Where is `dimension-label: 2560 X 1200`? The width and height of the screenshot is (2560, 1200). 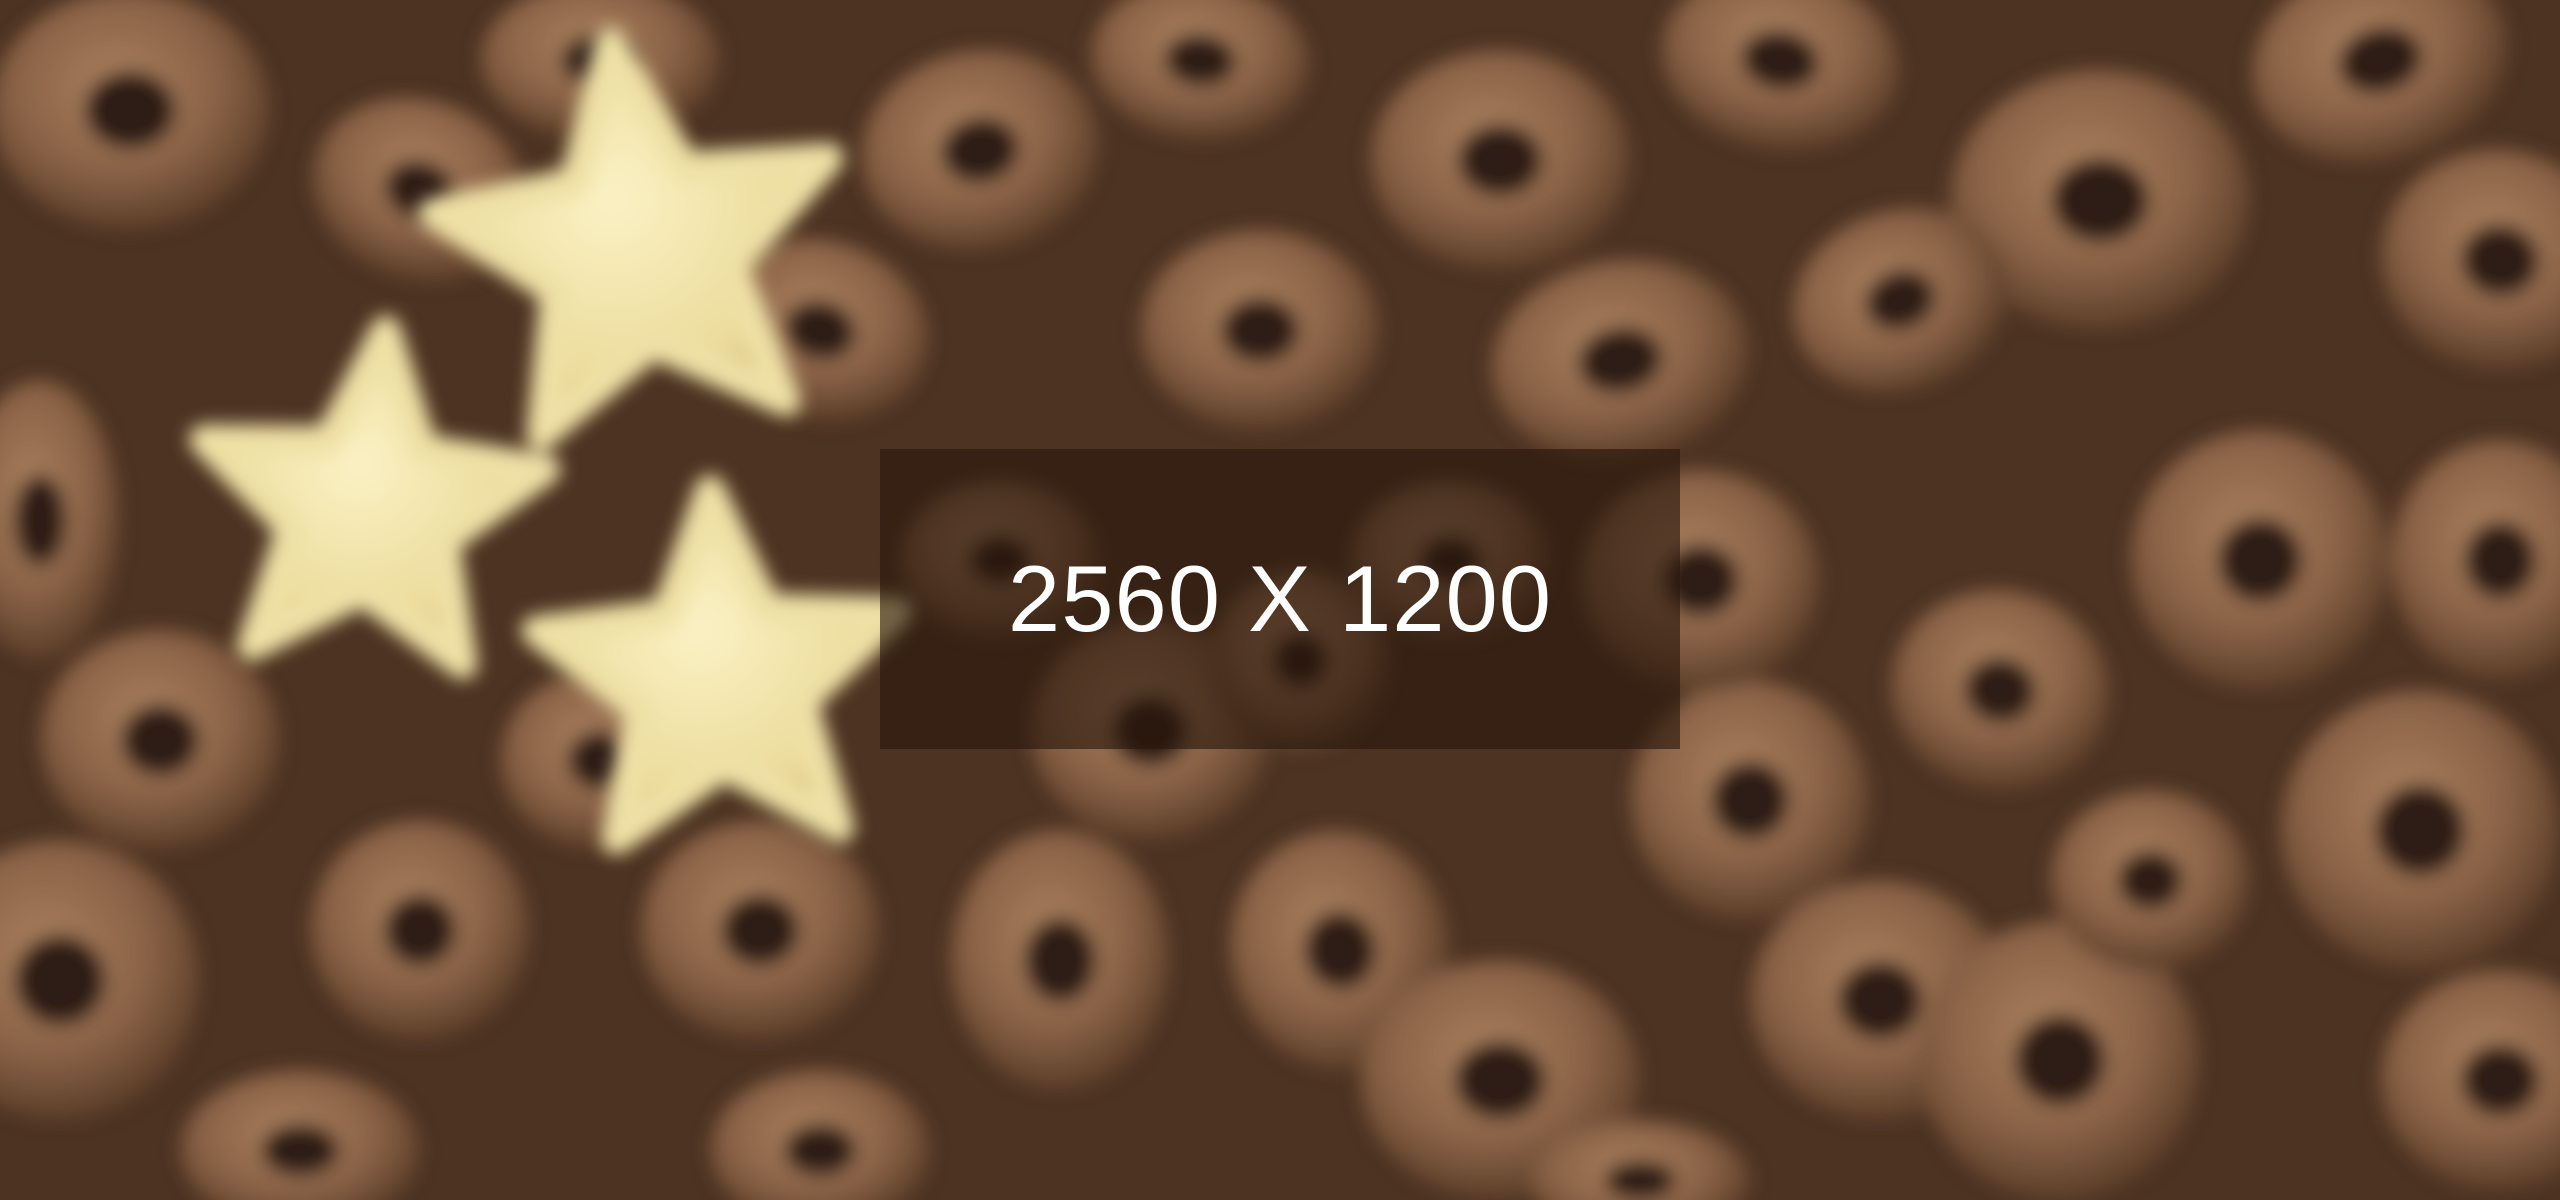 dimension-label: 2560 X 1200 is located at coordinates (1280, 598).